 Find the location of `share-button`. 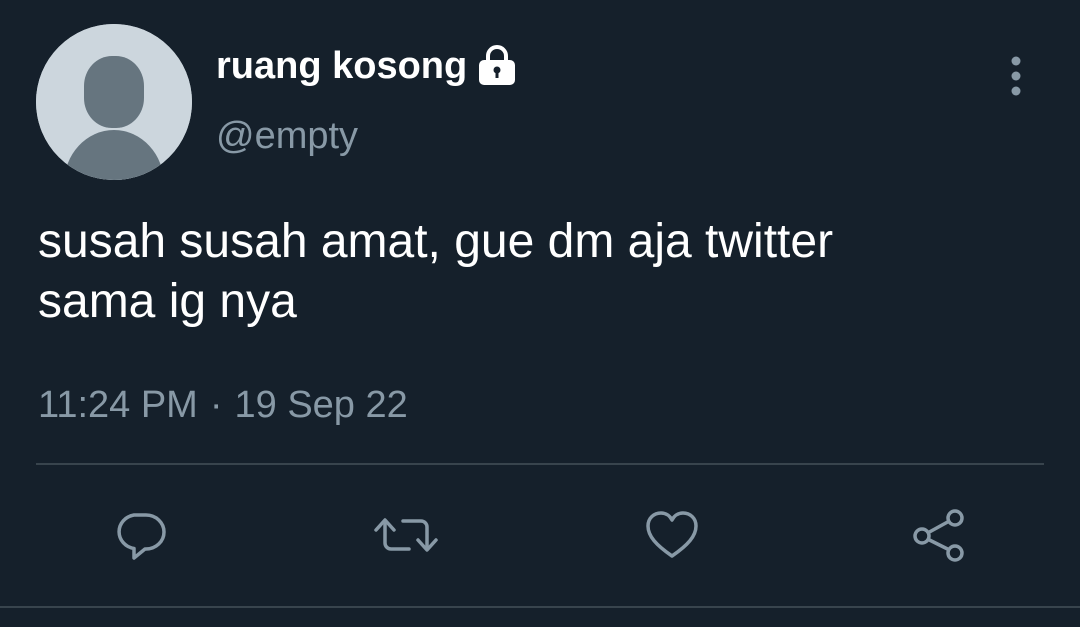

share-button is located at coordinates (938, 535).